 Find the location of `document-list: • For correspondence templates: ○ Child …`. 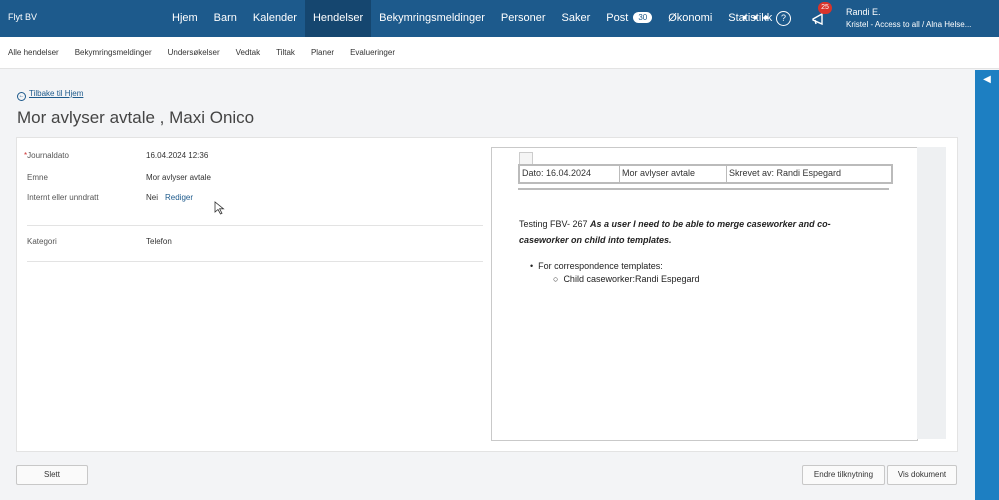

document-list: • For correspondence templates: ○ Child … is located at coordinates (615, 272).